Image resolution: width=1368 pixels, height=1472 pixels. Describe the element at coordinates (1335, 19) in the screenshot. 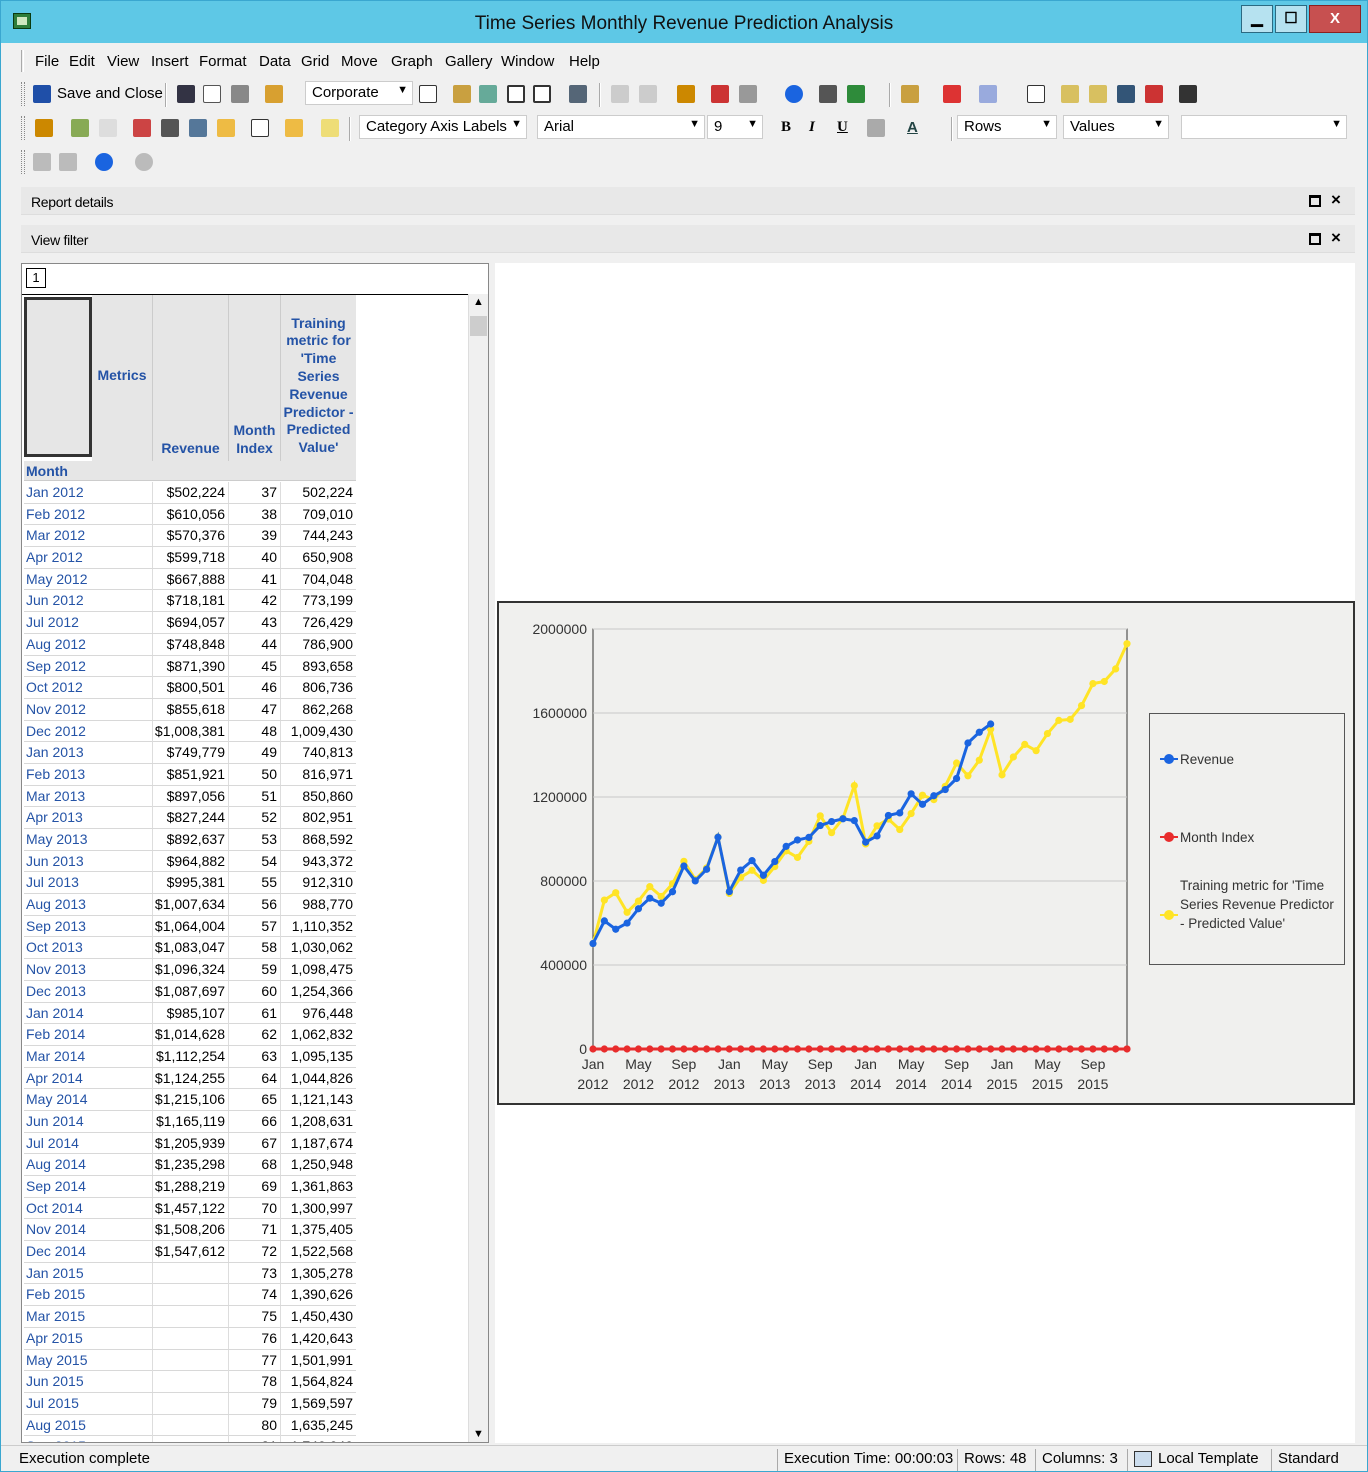

I see `close-button: X` at that location.